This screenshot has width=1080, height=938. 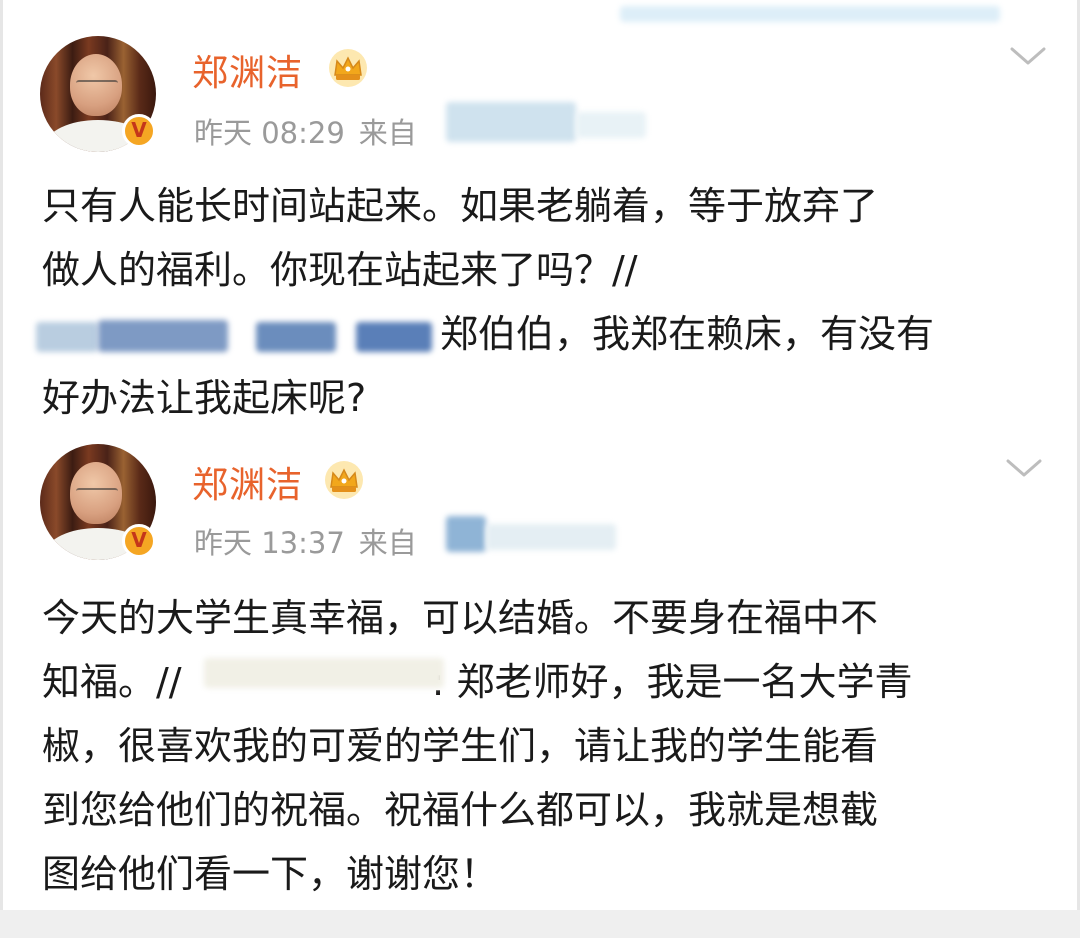 I want to click on content-line-text: 知福。//, so click(x=112, y=682).